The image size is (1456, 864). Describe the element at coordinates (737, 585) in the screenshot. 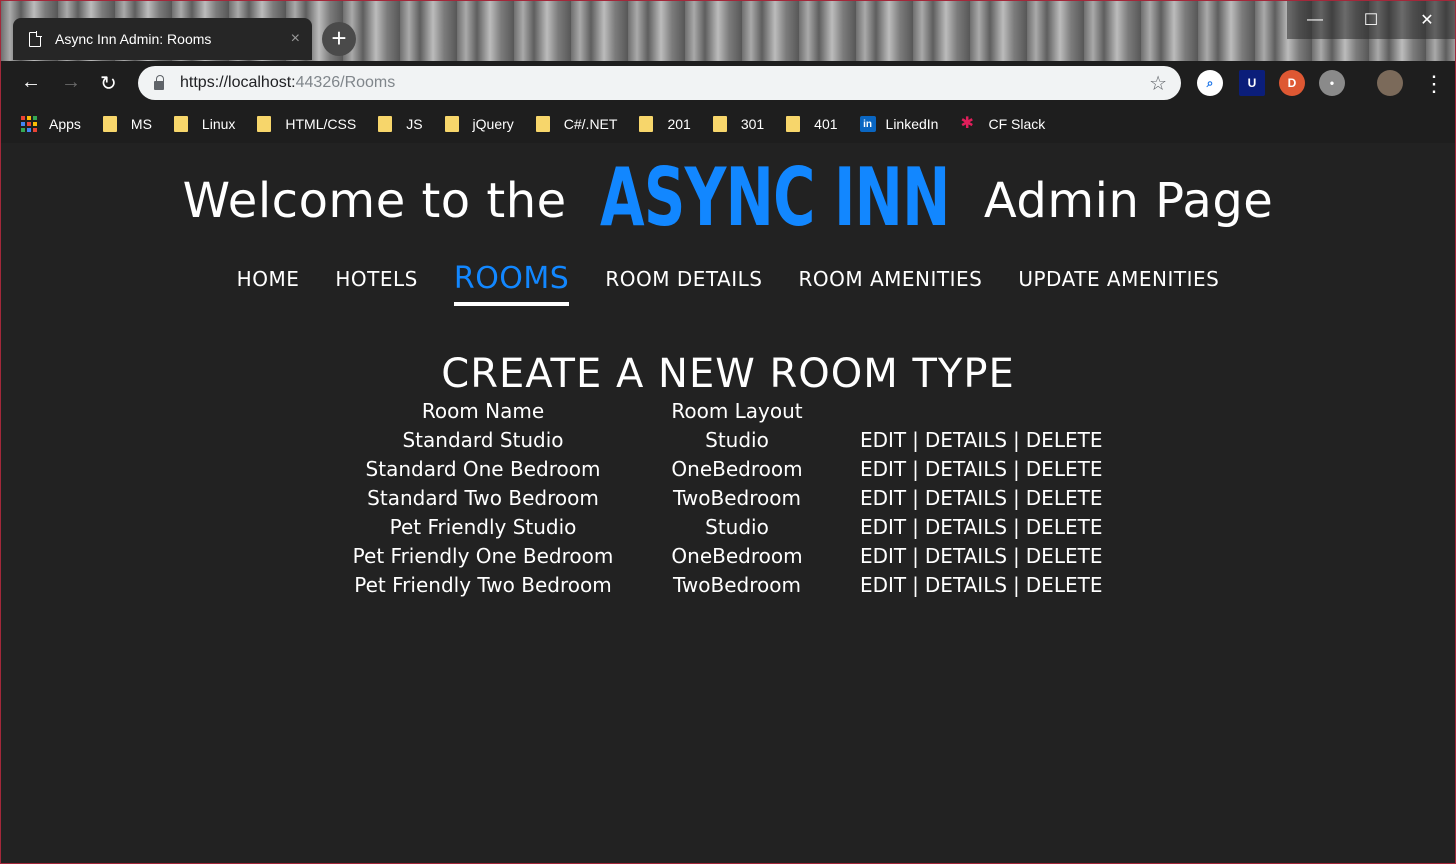

I see `room-layout-cell: TwoBedroom` at that location.